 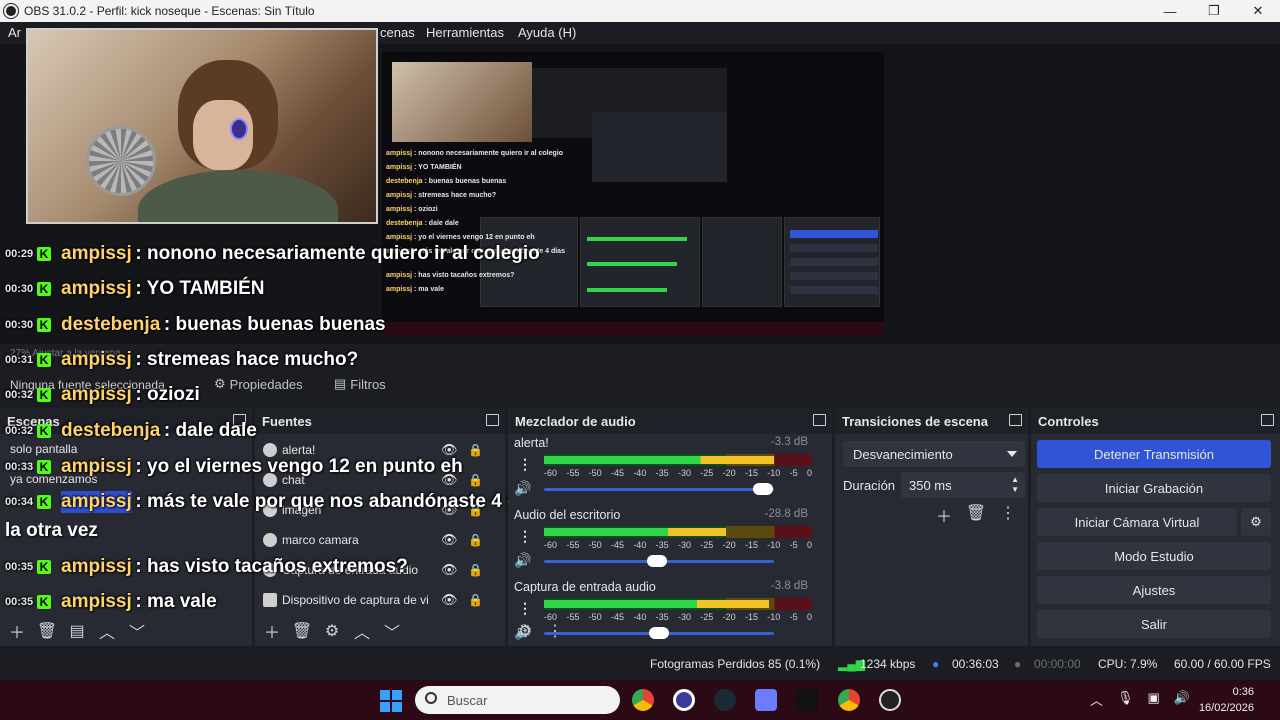 What do you see at coordinates (302, 631) in the screenshot?
I see `remove-source-icon: 🗑` at bounding box center [302, 631].